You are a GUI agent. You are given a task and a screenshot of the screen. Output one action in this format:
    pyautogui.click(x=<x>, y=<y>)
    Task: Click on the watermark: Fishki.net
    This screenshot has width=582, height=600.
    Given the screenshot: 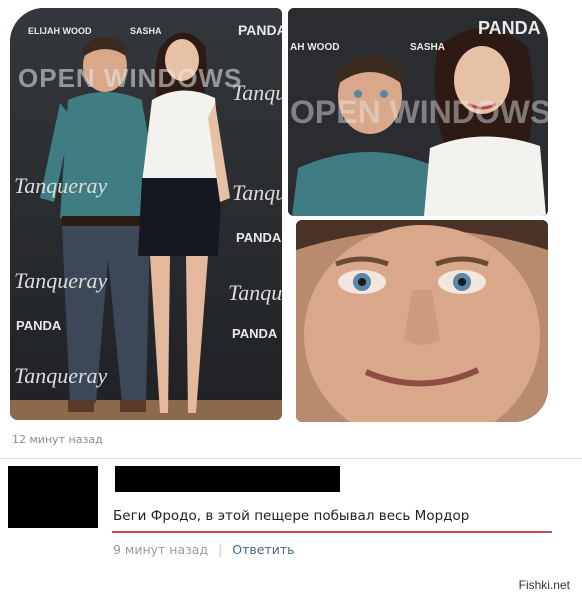 What is the action you would take?
    pyautogui.click(x=544, y=585)
    